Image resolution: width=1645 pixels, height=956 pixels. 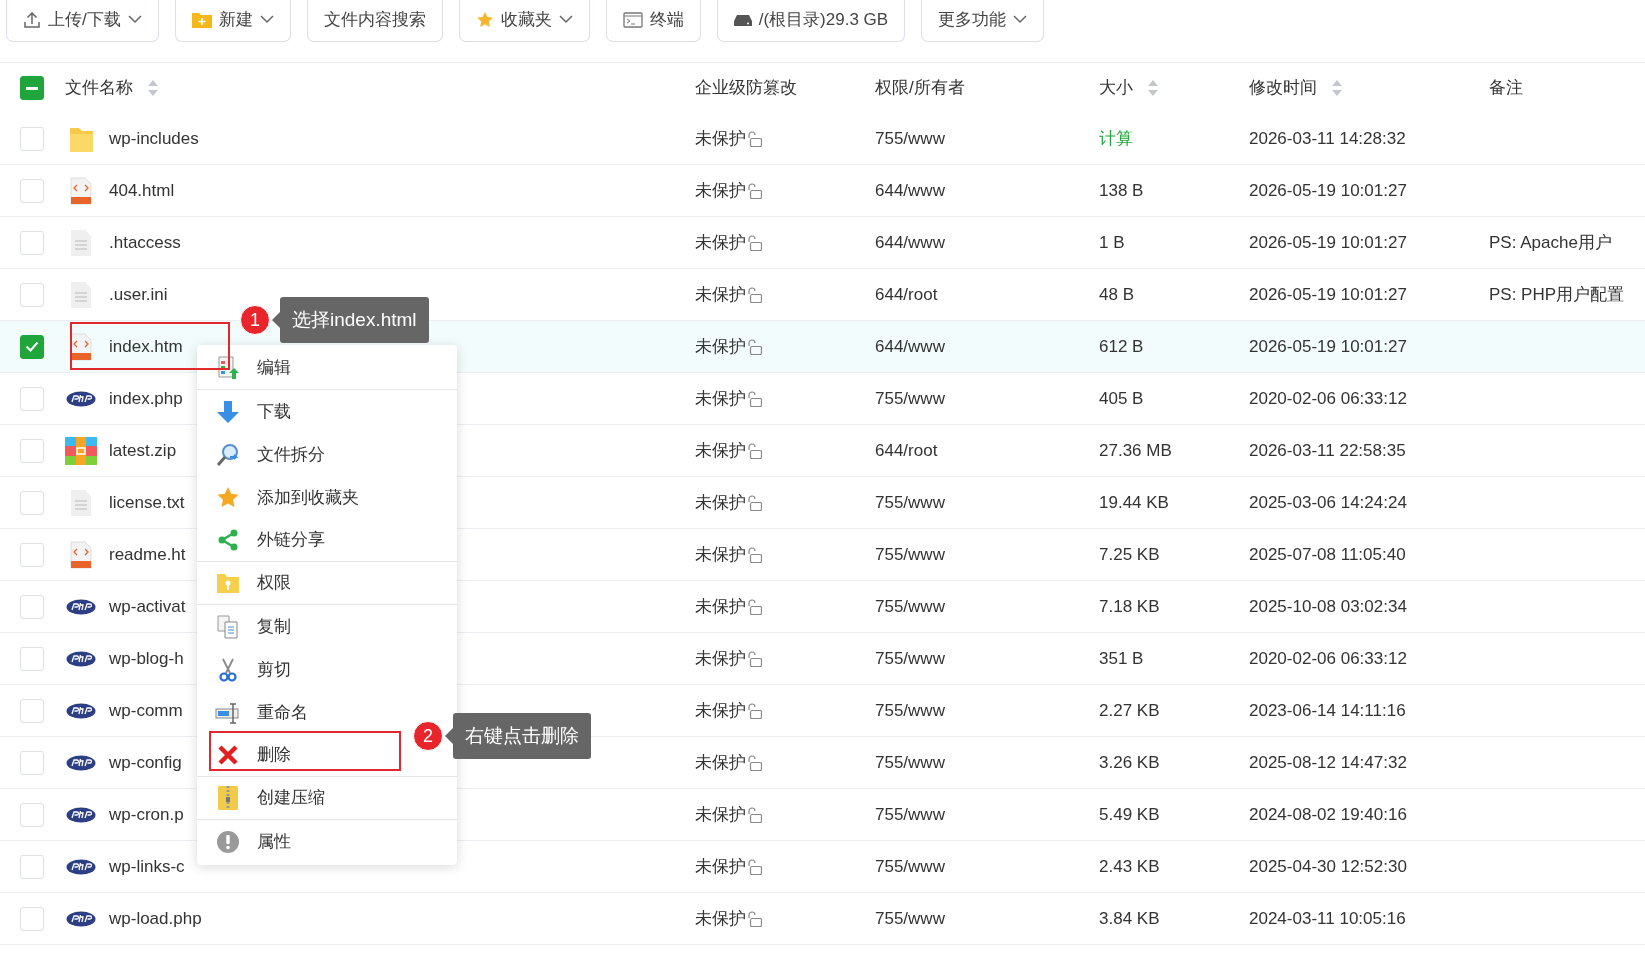 I want to click on copy-icon, so click(x=228, y=626).